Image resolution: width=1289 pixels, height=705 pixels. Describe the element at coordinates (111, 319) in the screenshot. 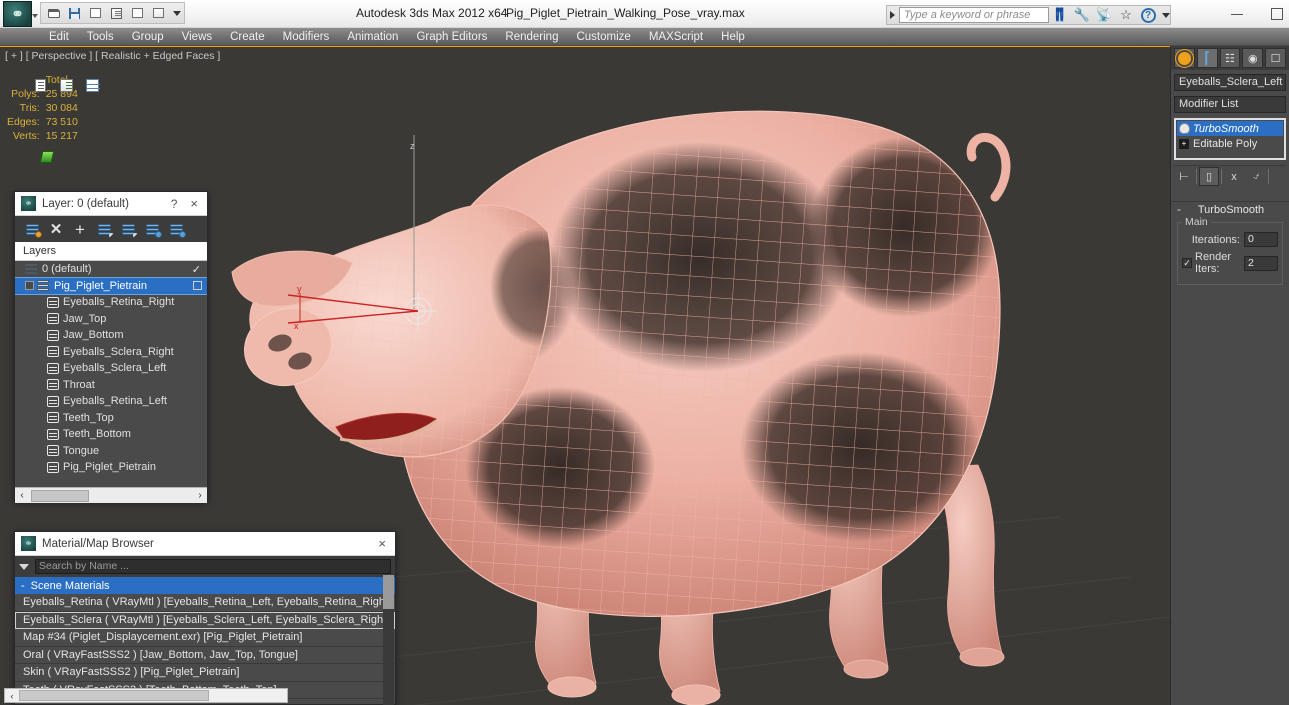

I see `layer-row-jaw-top: Jaw_Top` at that location.